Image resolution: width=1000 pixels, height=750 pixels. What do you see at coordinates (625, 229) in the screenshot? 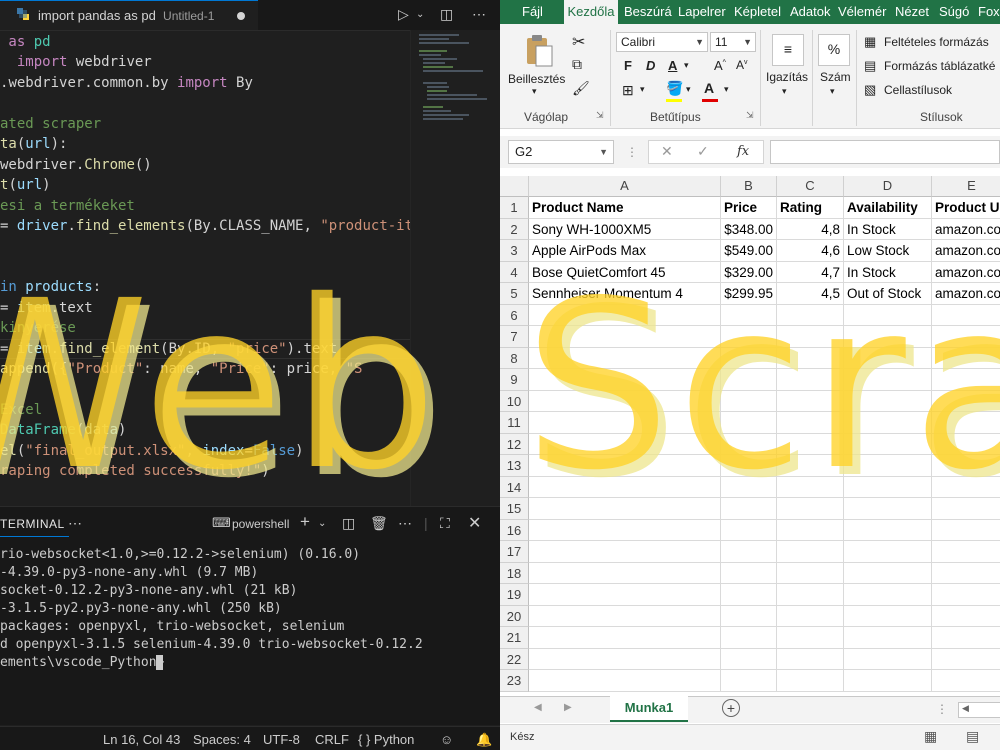
I see `table-cell: Sony WH-1000XM5` at bounding box center [625, 229].